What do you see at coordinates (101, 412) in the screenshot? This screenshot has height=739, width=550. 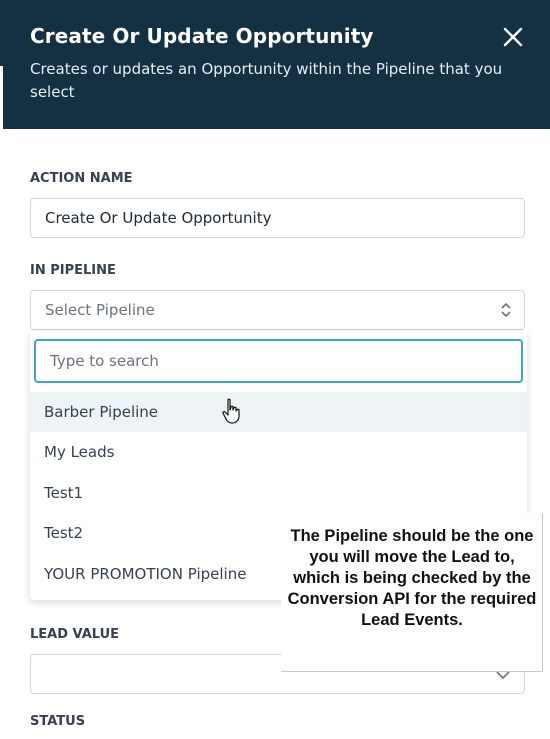 I see `pipeline-option-label: Barber Pipeline` at bounding box center [101, 412].